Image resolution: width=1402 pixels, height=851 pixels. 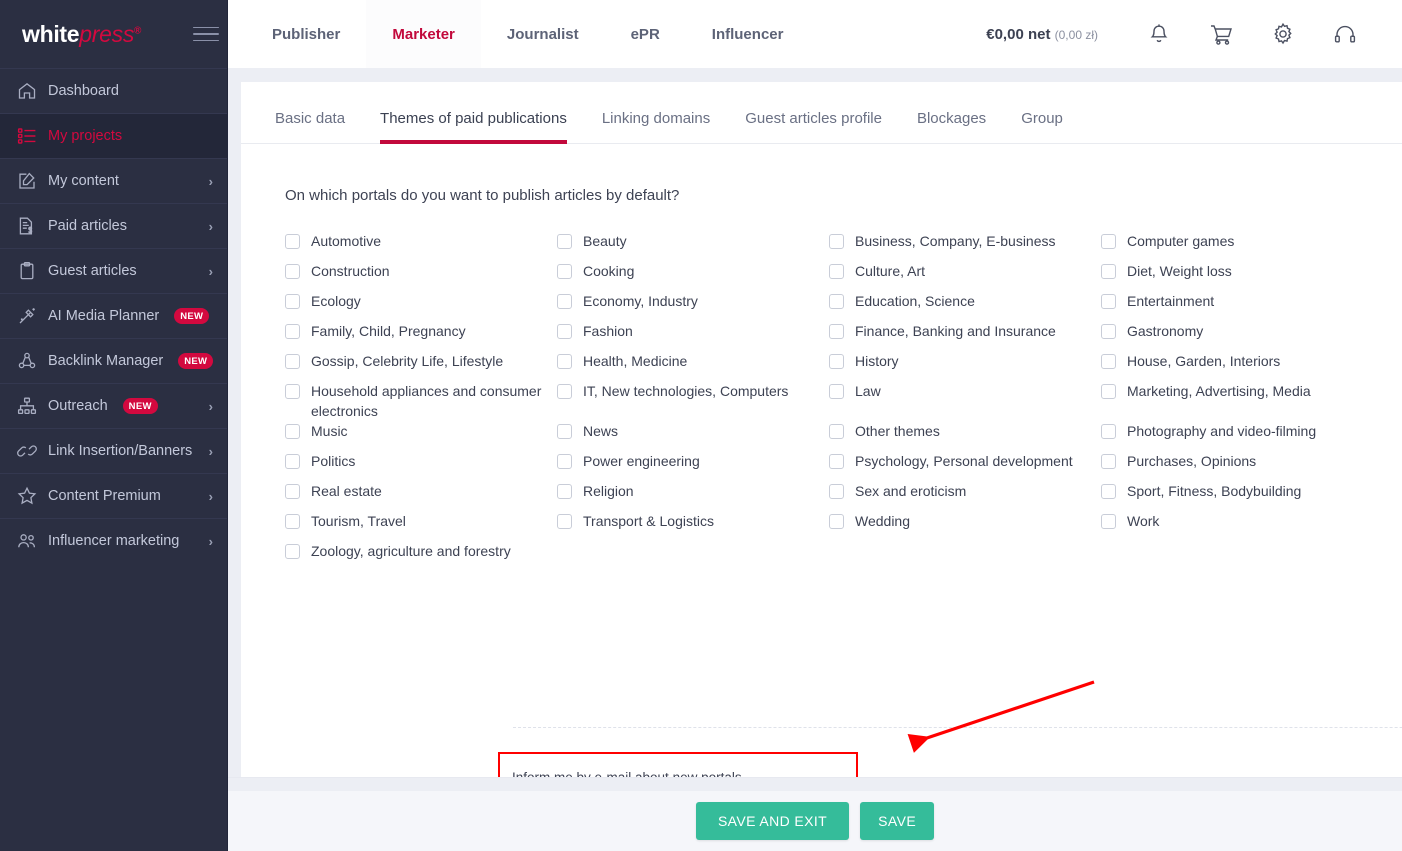 What do you see at coordinates (605, 242) in the screenshot?
I see `theme-checkbox-label: Beauty` at bounding box center [605, 242].